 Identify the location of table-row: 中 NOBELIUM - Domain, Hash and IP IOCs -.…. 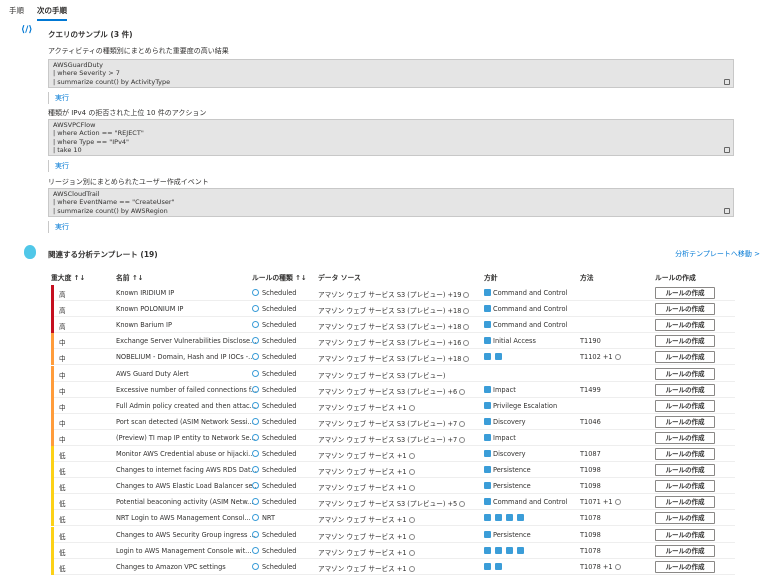
(393, 357).